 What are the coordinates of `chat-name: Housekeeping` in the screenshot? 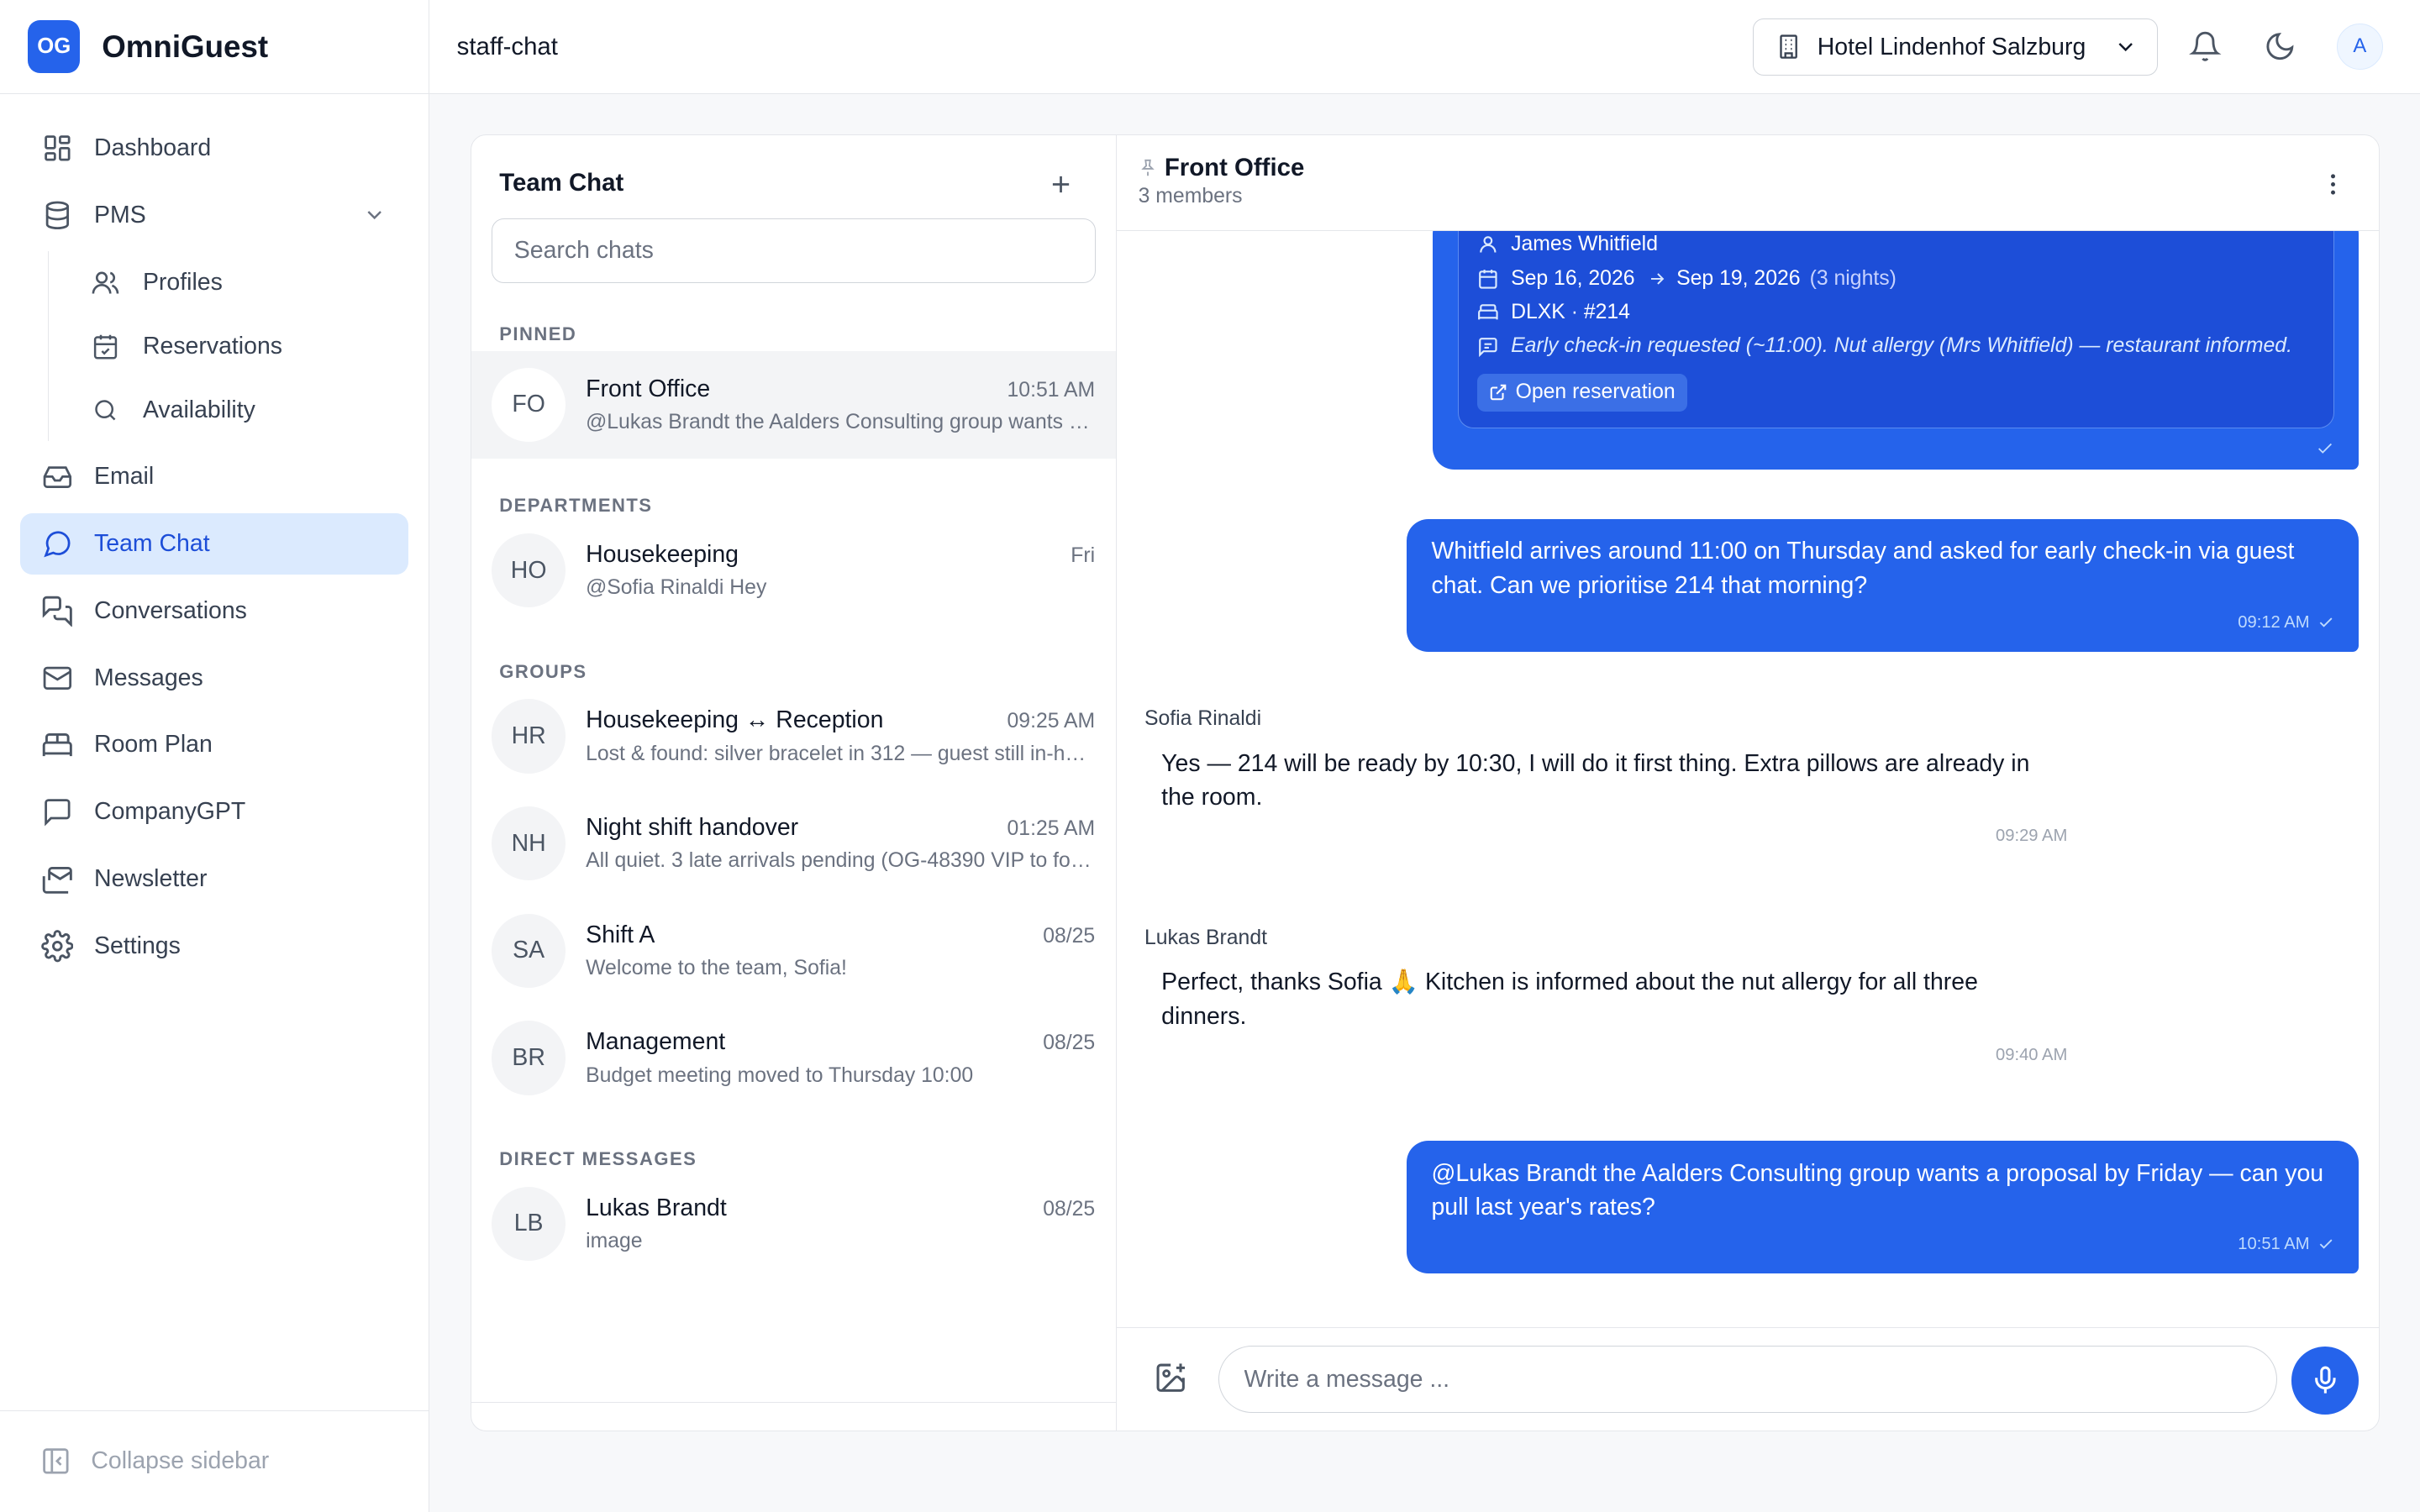 It's located at (662, 555).